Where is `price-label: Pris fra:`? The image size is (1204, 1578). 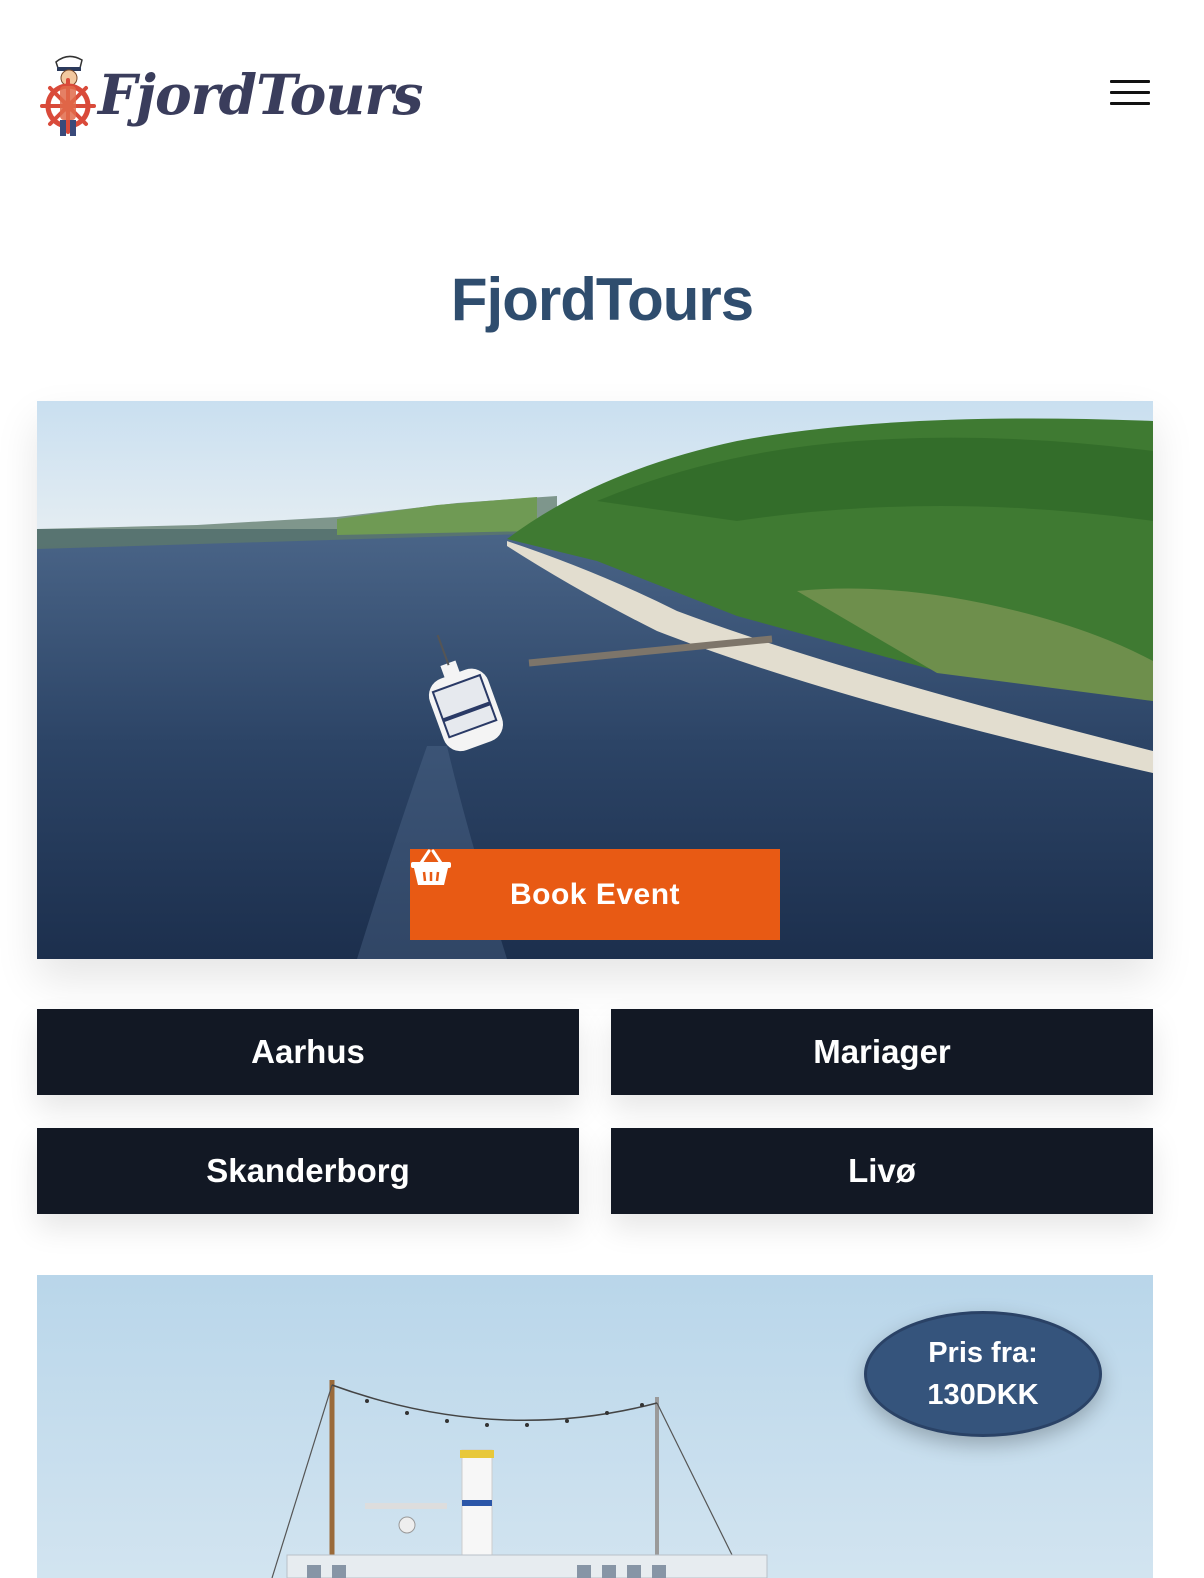
price-label: Pris fra: is located at coordinates (983, 1353).